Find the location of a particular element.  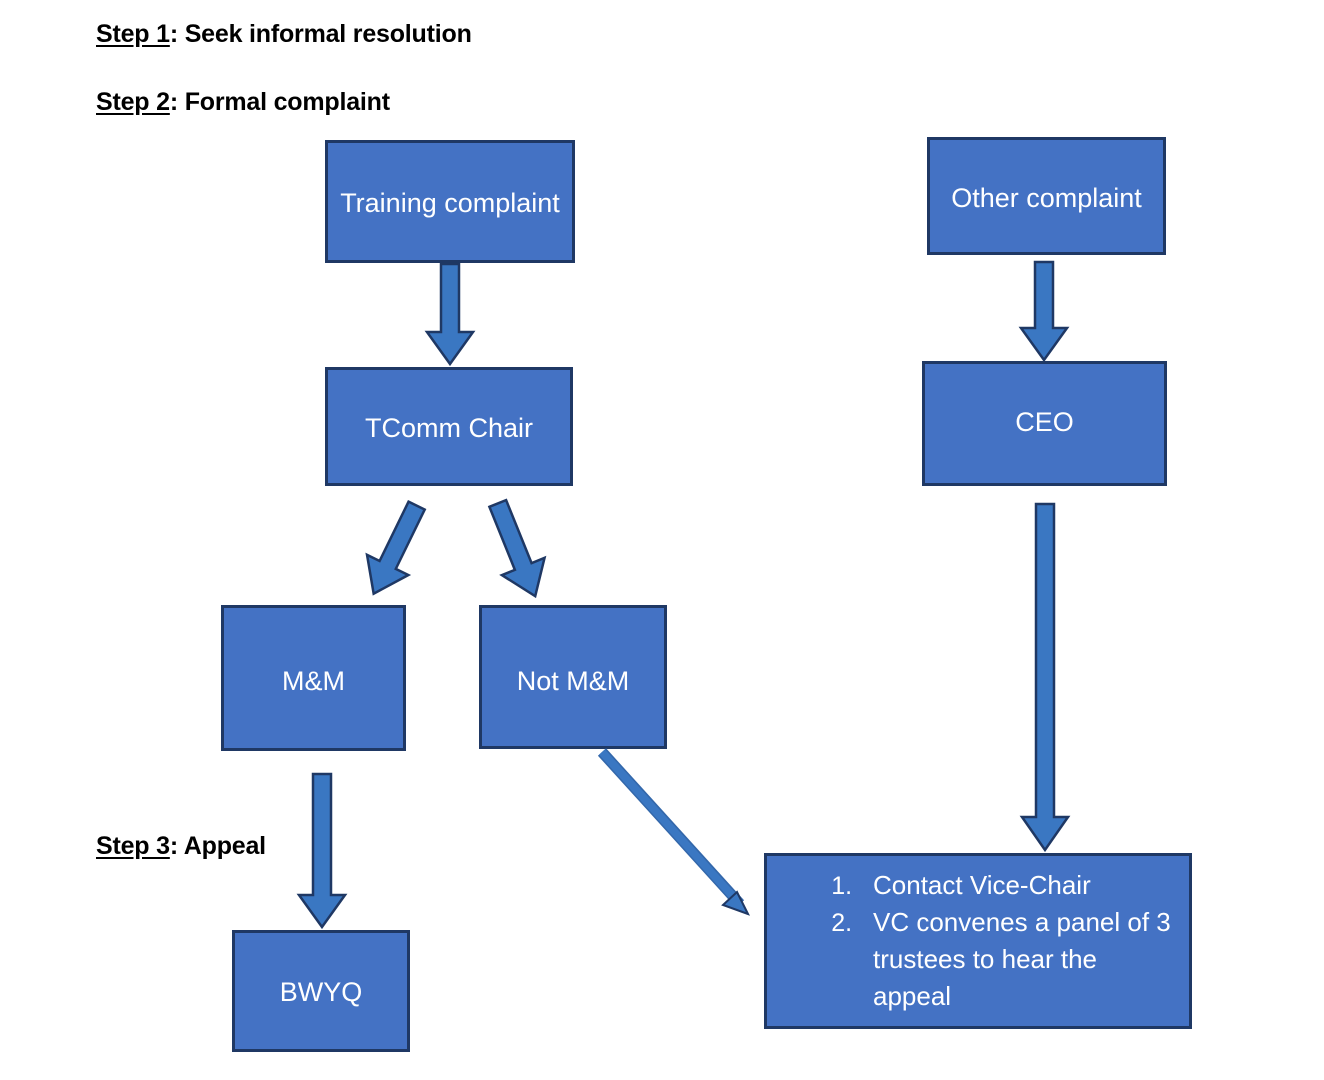

heading-step-1-label: Step 1 is located at coordinates (133, 34).